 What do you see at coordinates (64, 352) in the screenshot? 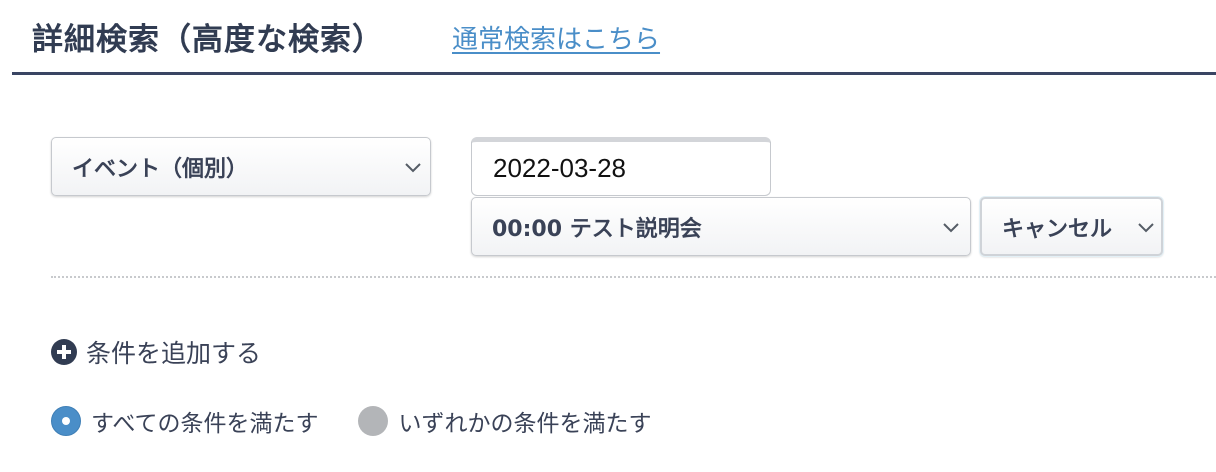
I see `plus-circle-icon` at bounding box center [64, 352].